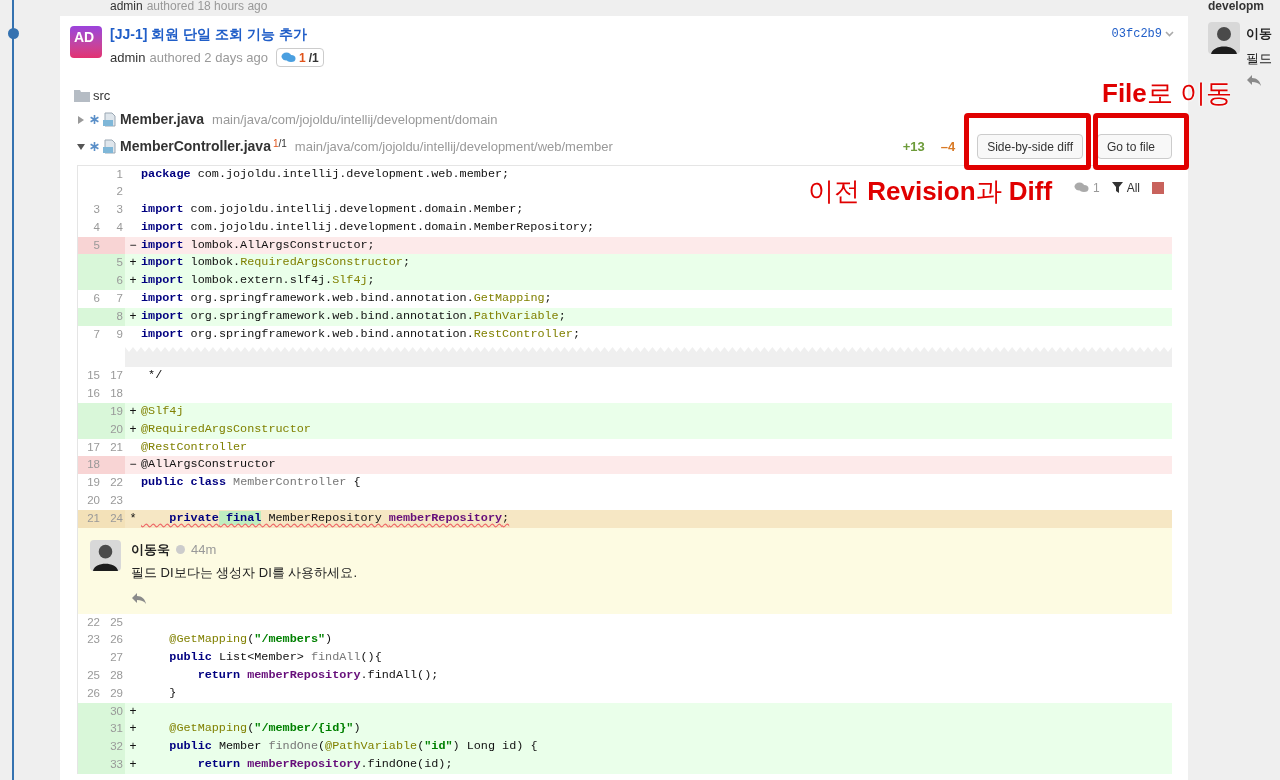  I want to click on code-text: private final MemberRepository memberRepository;, so click(339, 518).